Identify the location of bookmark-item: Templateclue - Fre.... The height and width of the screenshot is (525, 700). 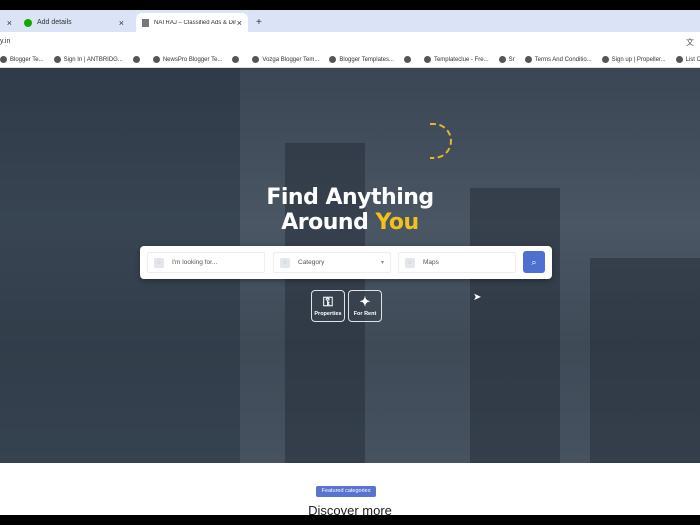
(456, 59).